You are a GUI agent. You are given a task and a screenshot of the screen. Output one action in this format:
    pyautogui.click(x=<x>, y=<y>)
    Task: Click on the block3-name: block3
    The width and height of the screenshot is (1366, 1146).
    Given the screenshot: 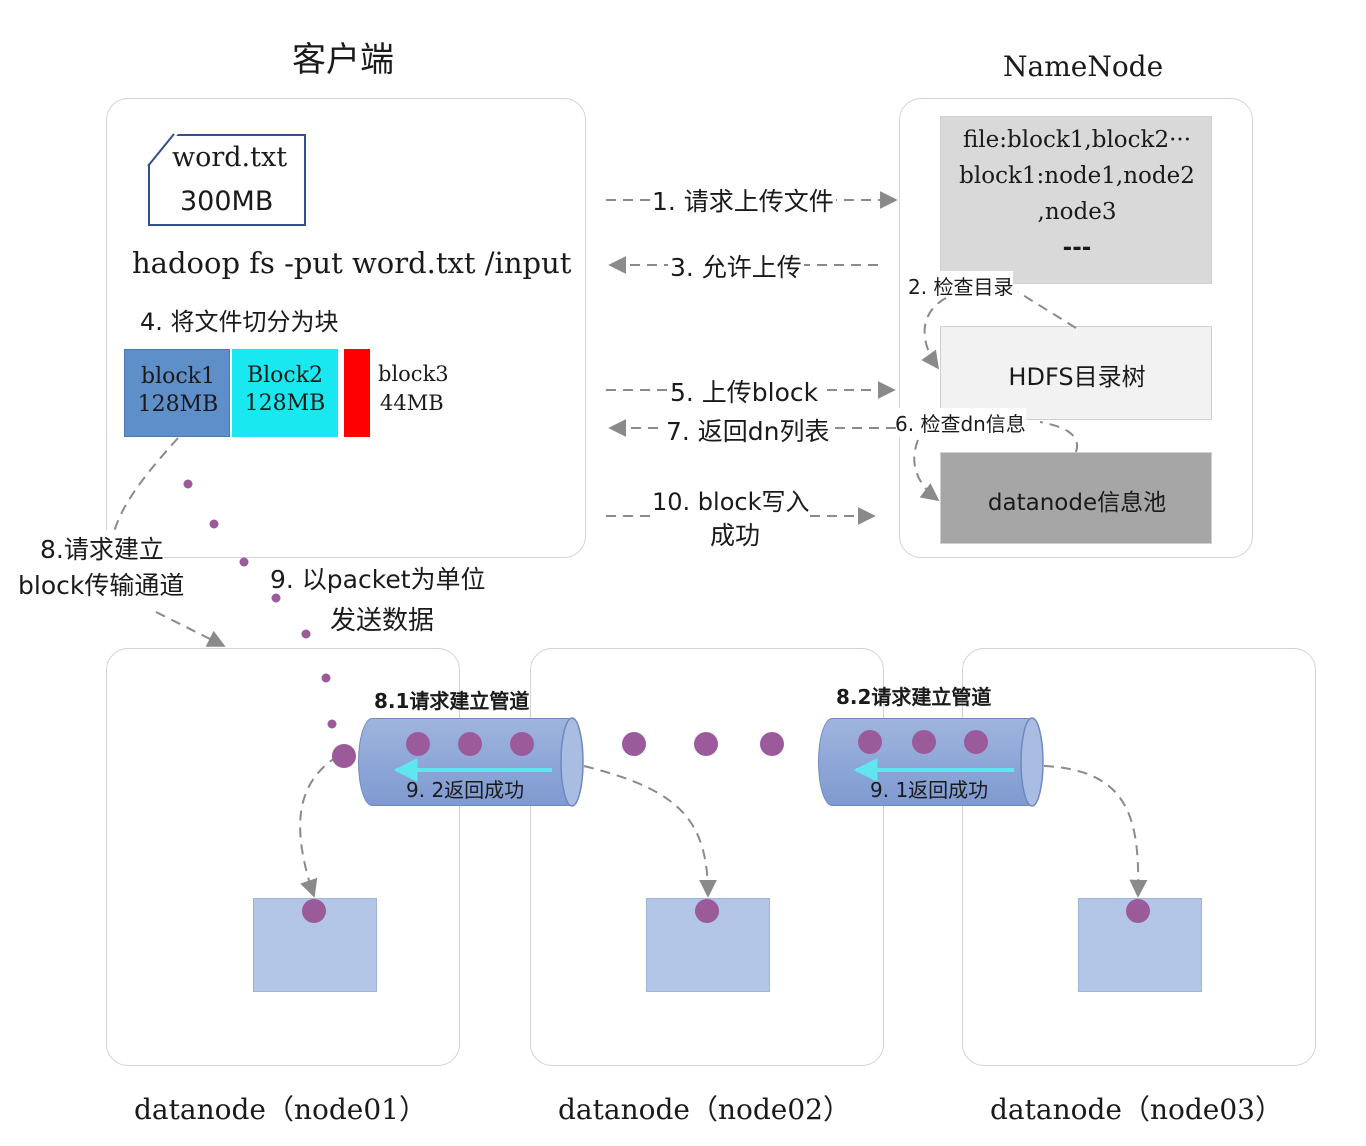 What is the action you would take?
    pyautogui.click(x=413, y=374)
    